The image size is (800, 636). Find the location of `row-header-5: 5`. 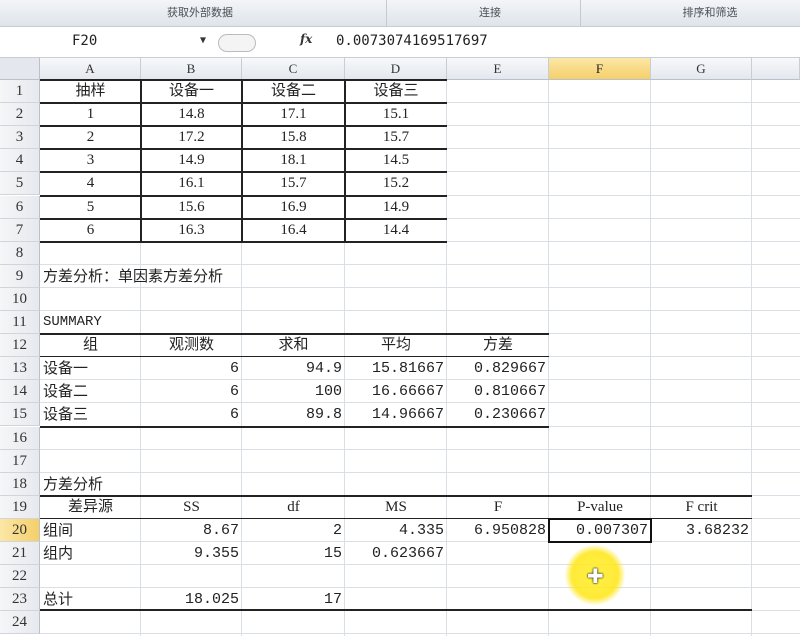

row-header-5: 5 is located at coordinates (20, 184).